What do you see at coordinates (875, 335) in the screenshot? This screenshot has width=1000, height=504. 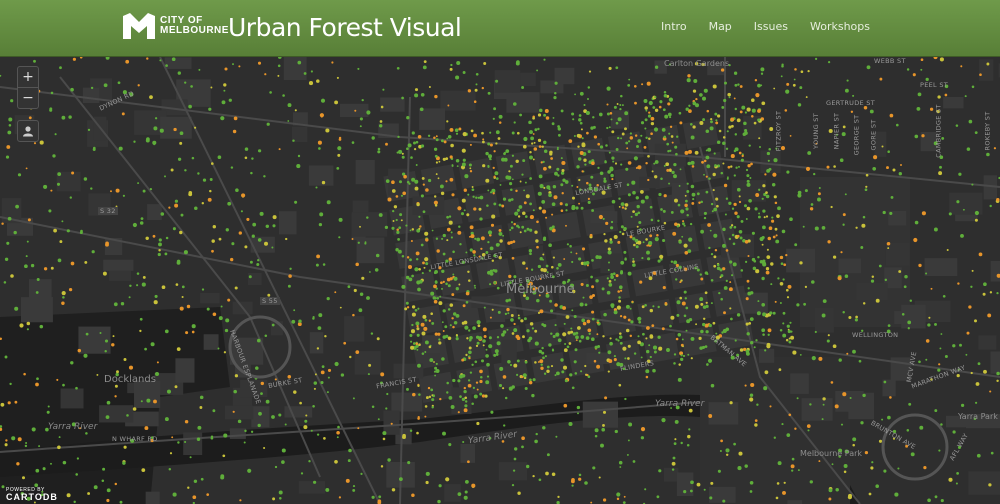 I see `label-wellington: WELLINGTON` at bounding box center [875, 335].